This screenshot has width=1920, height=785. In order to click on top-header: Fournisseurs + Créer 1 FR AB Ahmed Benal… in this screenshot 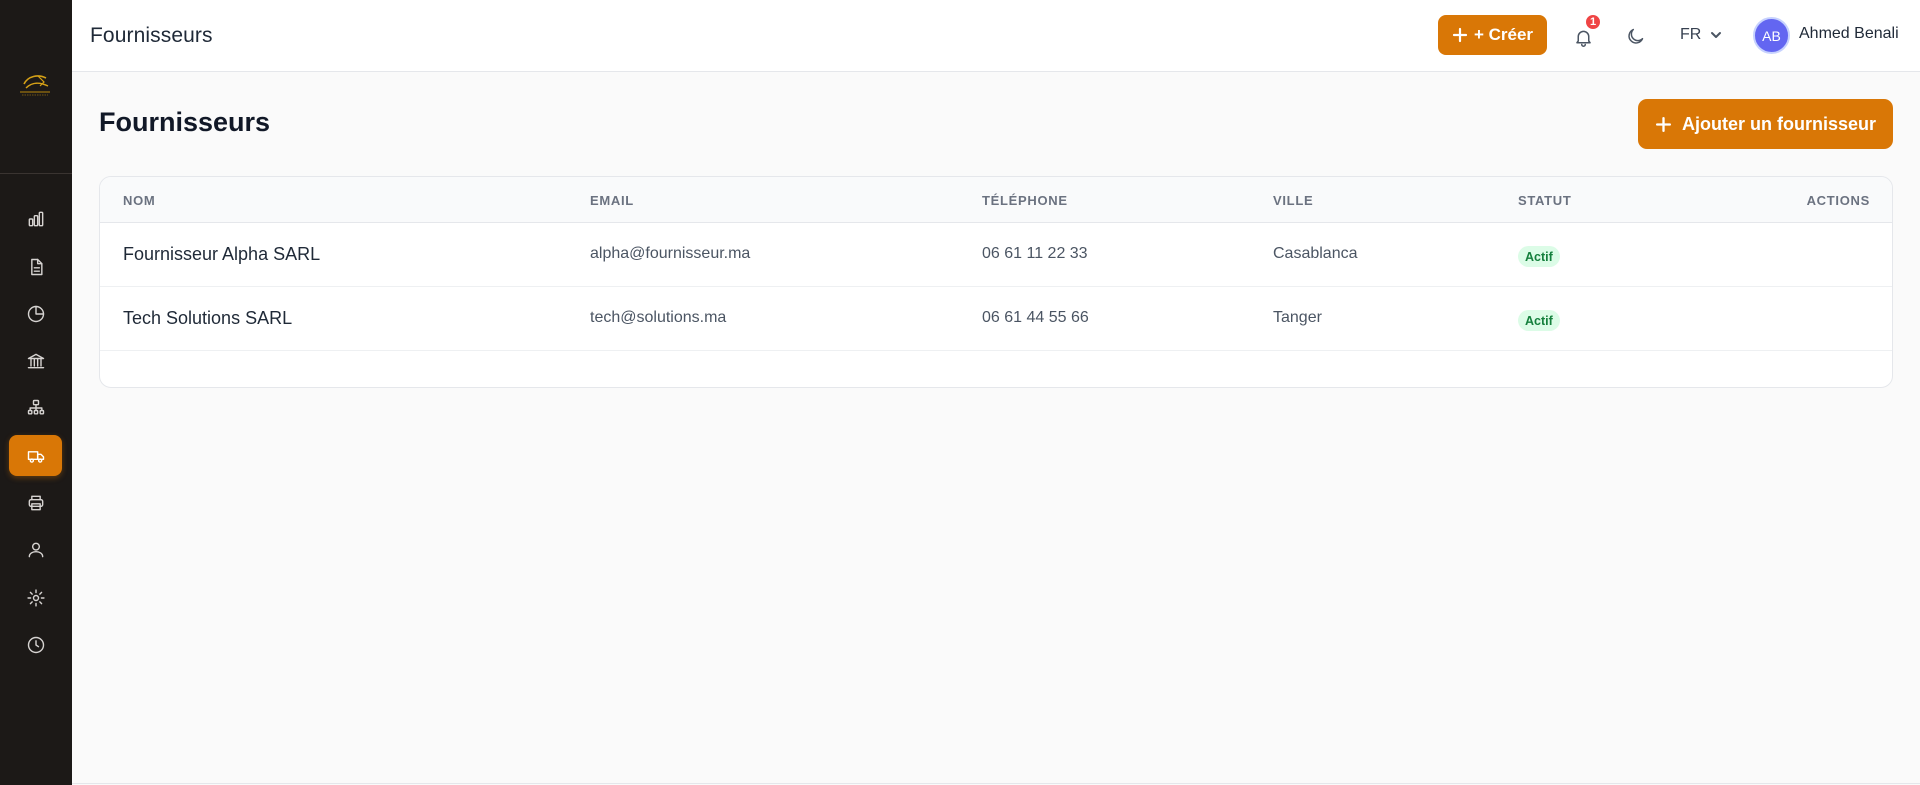, I will do `click(996, 36)`.